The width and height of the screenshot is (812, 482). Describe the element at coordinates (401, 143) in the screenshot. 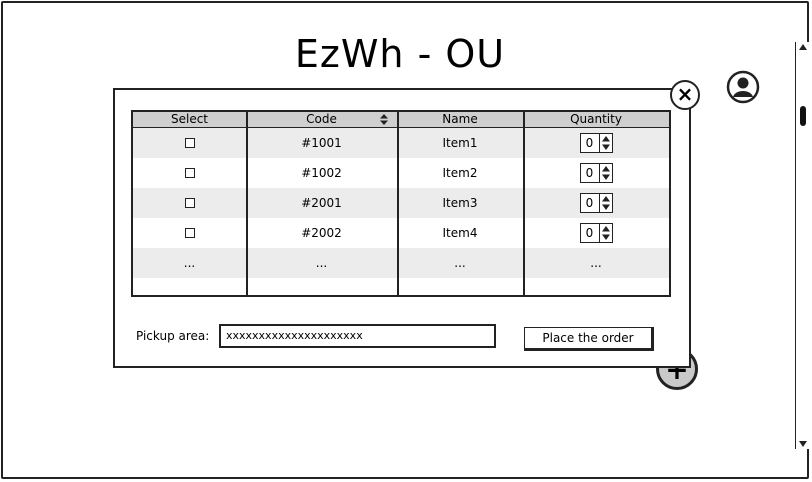

I see `table-row: #1001 Item1 0` at that location.